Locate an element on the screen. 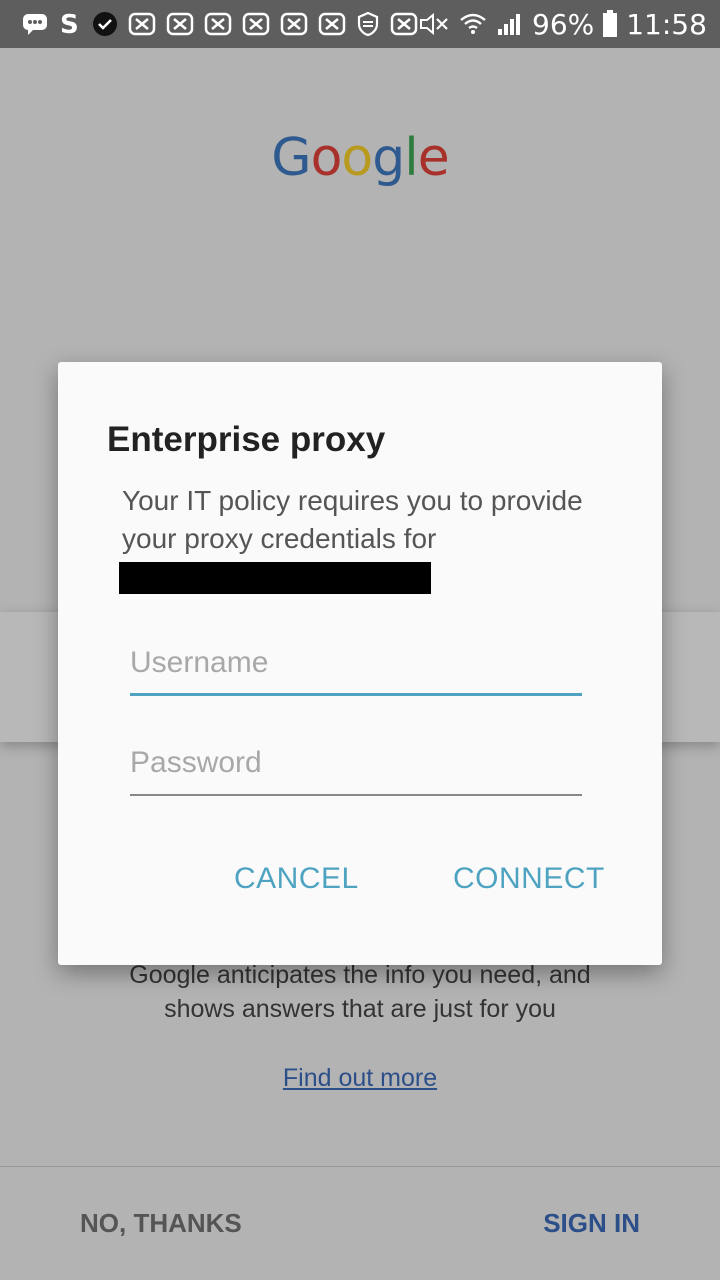 The image size is (720, 1280). check-circle-icon is located at coordinates (105, 24).